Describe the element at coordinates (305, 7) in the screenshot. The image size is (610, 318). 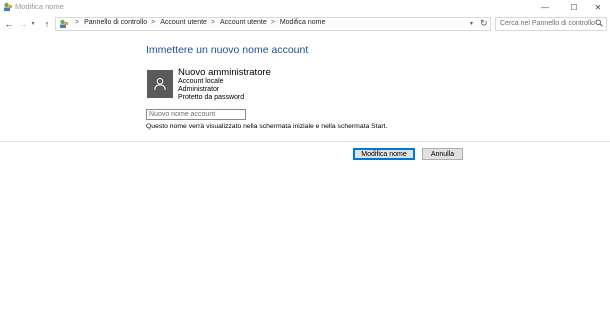
I see `title-bar: Modifica nome — ☐ ✕` at that location.